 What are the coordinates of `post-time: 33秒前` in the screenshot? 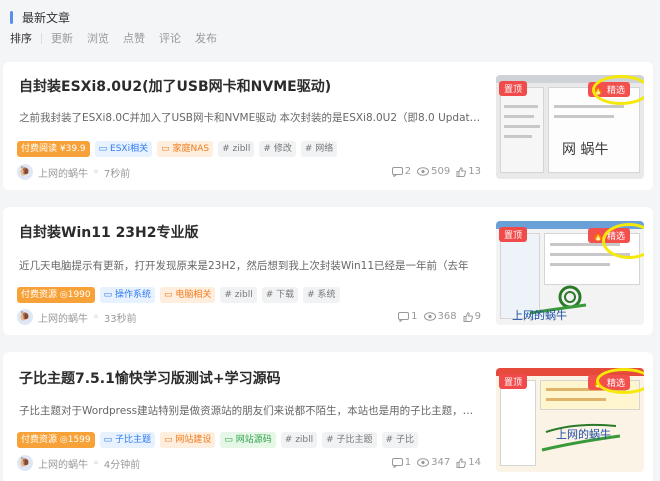 It's located at (120, 319).